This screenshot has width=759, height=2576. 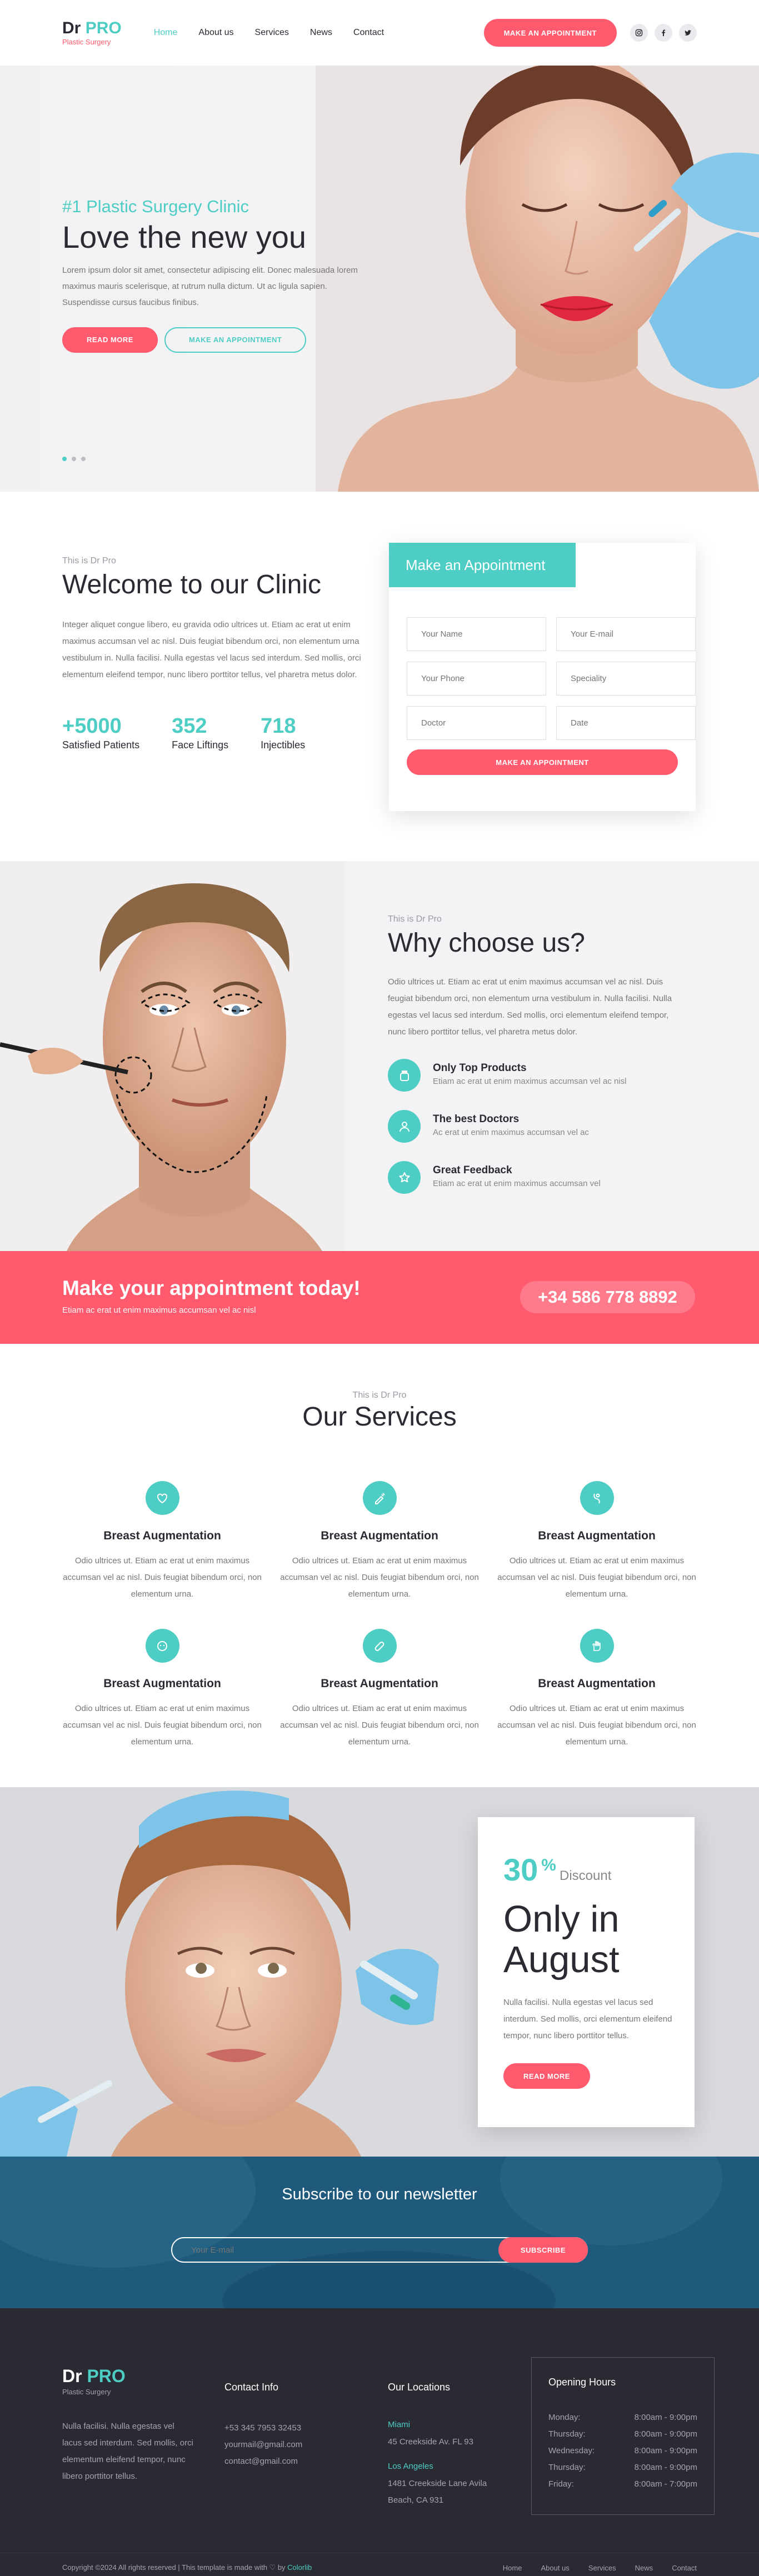 What do you see at coordinates (404, 1126) in the screenshot?
I see `doctor-icon` at bounding box center [404, 1126].